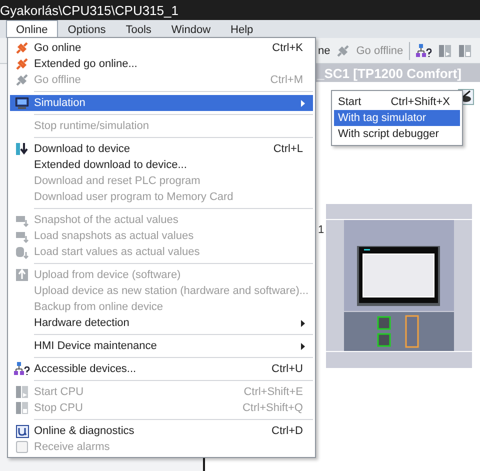 This screenshot has width=480, height=471. What do you see at coordinates (397, 102) in the screenshot?
I see `menu-item: Start Ctrl+Shift+X` at bounding box center [397, 102].